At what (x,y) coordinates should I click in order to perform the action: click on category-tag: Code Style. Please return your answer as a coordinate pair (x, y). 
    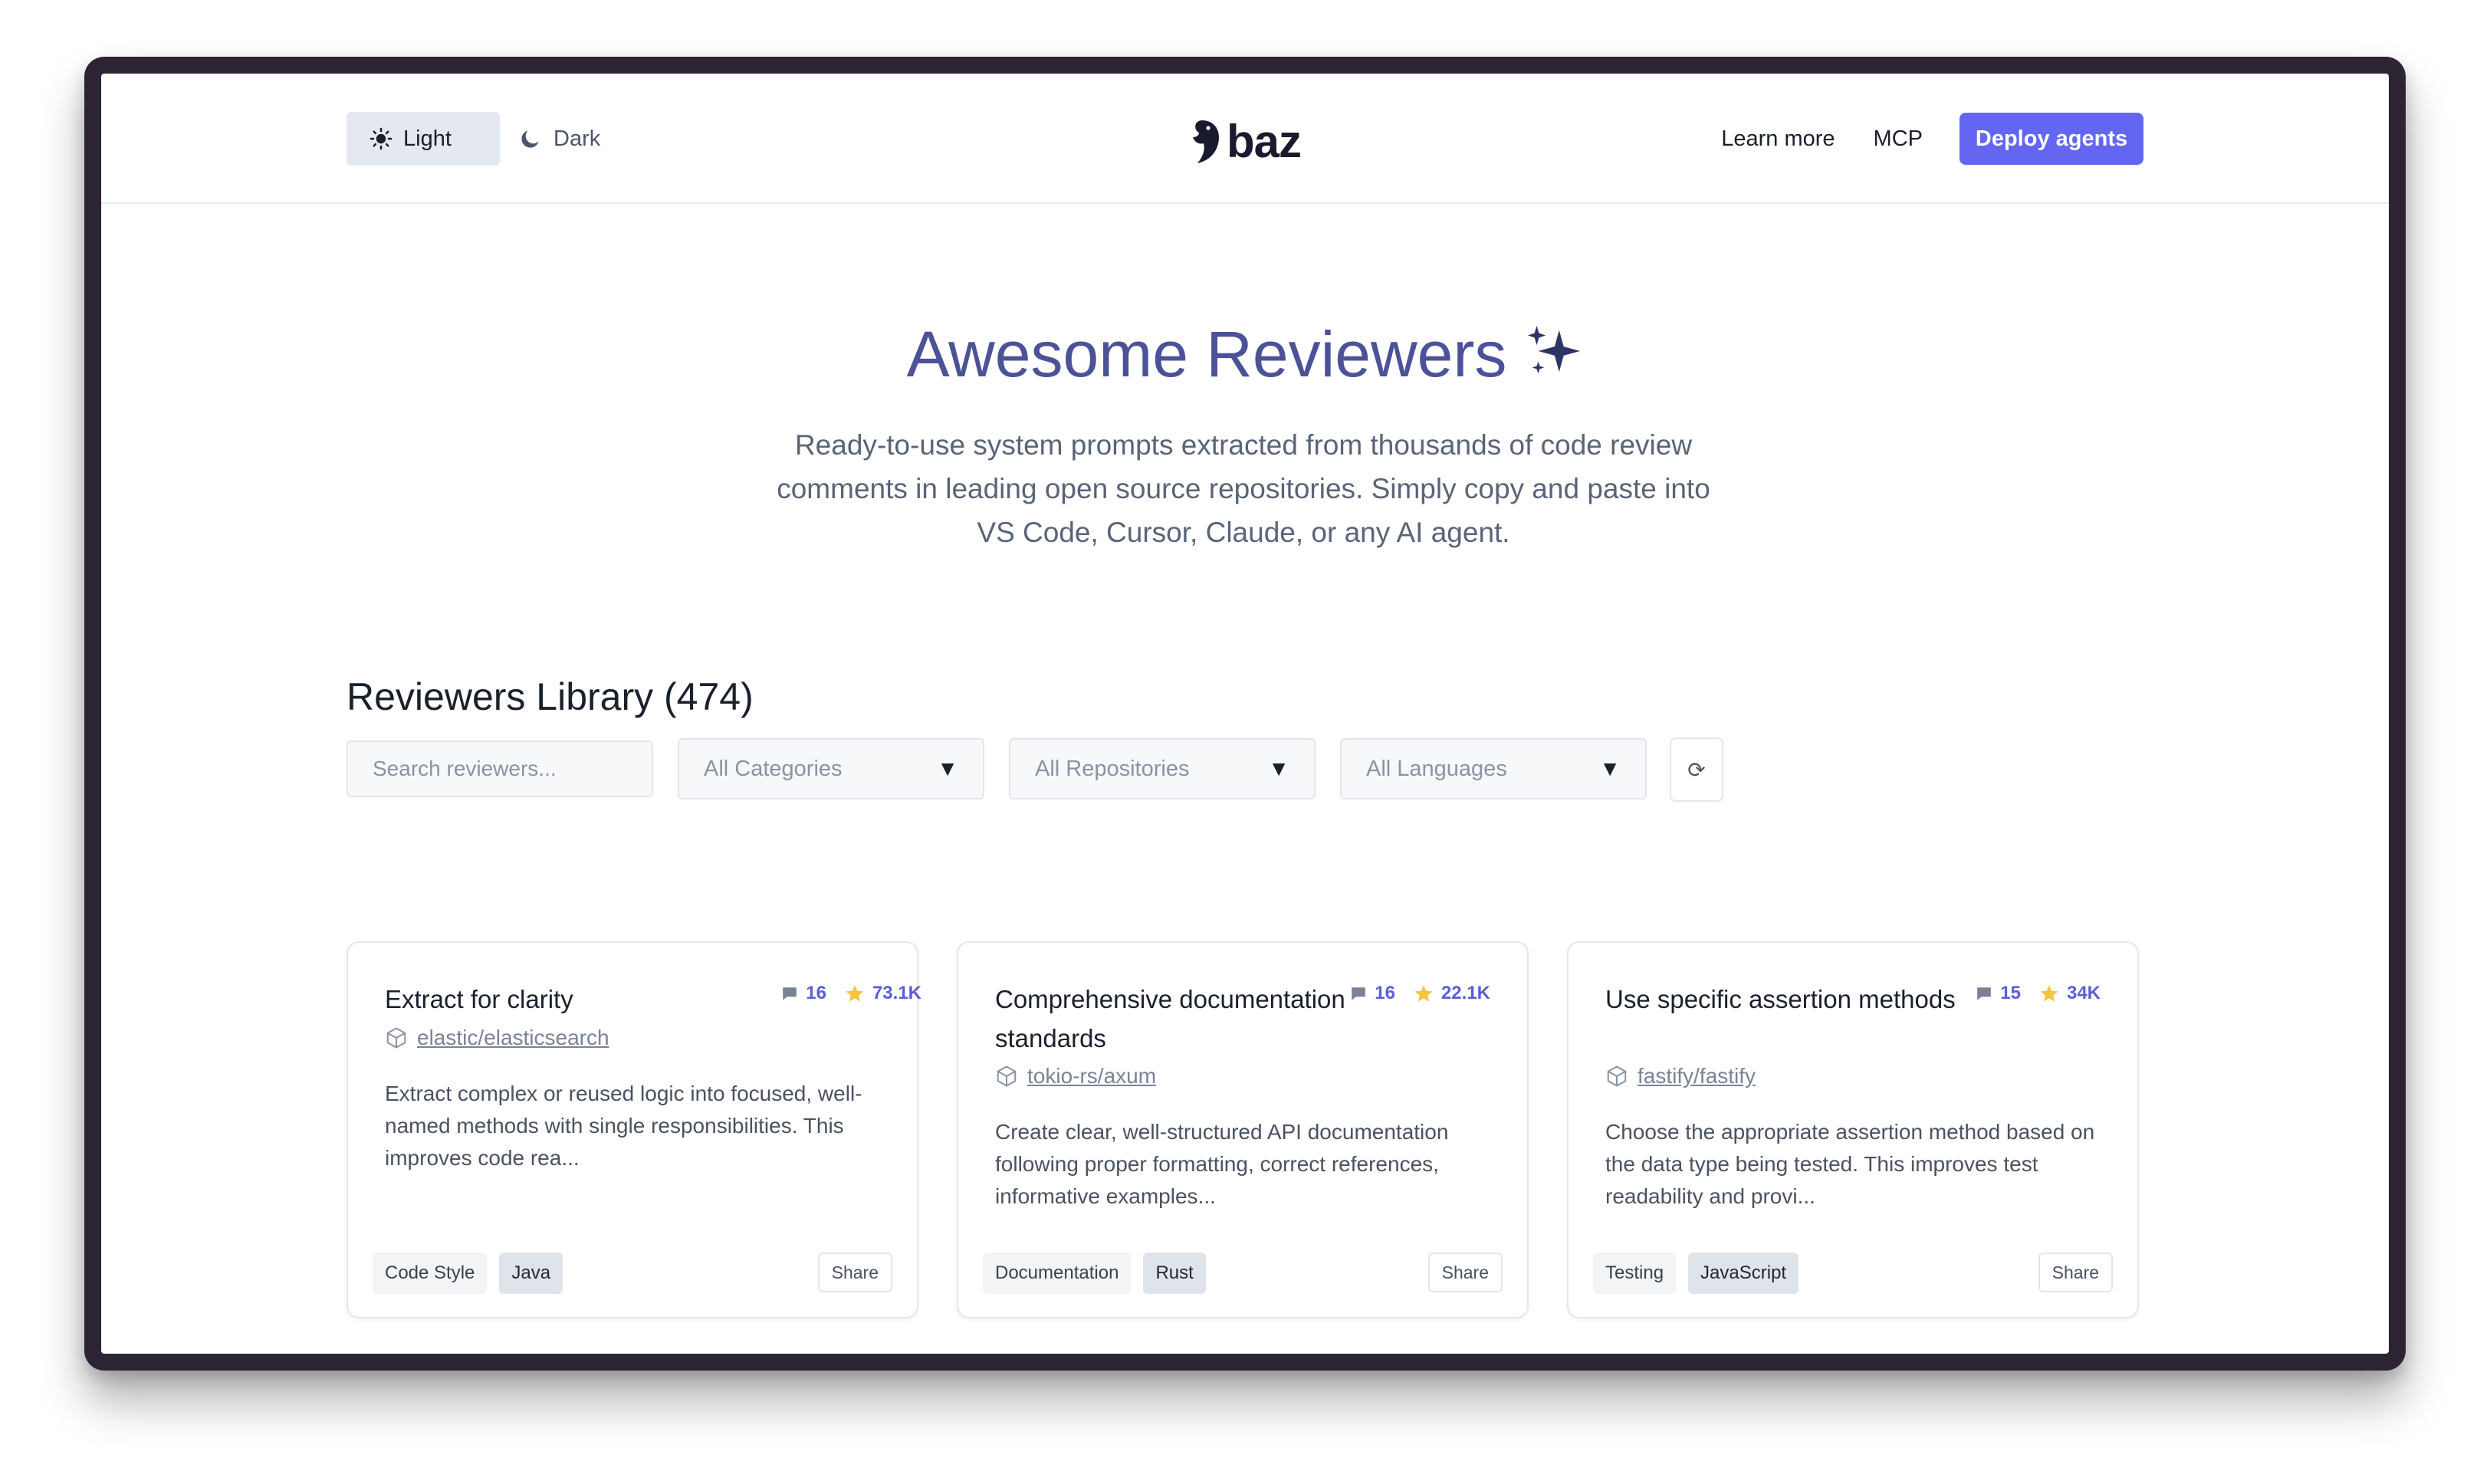
    Looking at the image, I should click on (430, 1273).